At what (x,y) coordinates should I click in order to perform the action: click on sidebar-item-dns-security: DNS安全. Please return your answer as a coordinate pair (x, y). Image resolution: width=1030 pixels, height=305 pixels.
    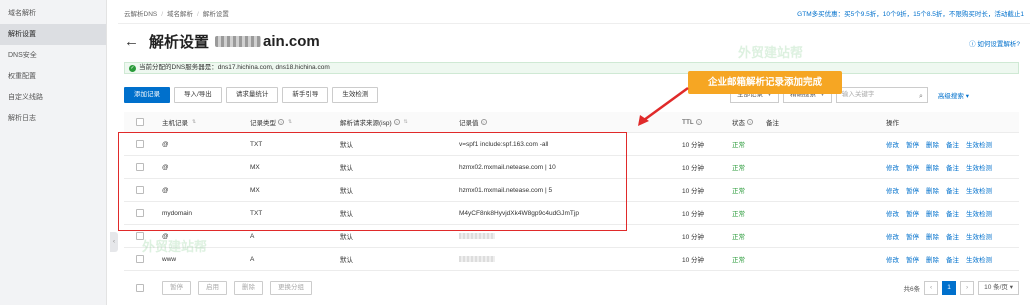
    Looking at the image, I should click on (53, 55).